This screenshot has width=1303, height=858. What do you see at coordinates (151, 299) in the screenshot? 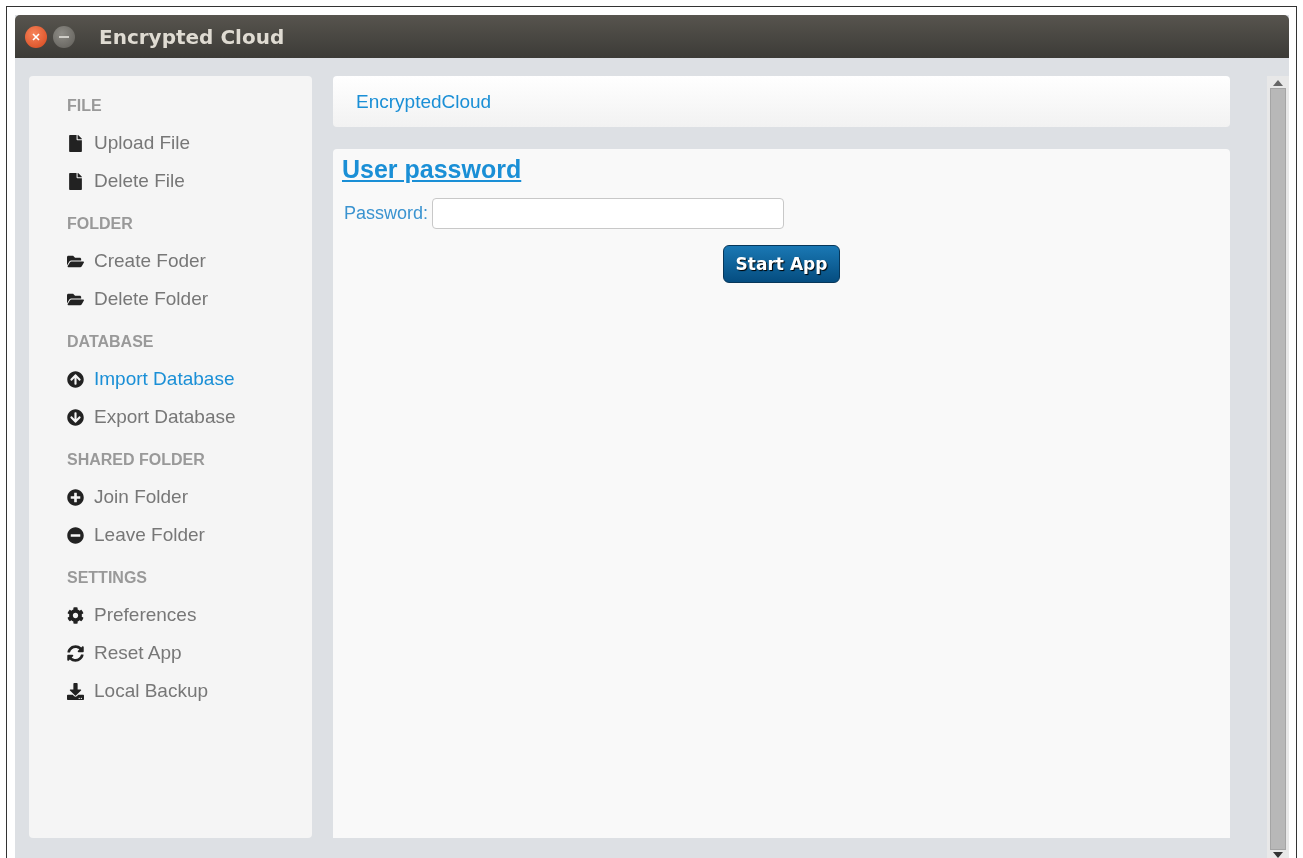
I see `sidebar-link: Delete Folder` at bounding box center [151, 299].